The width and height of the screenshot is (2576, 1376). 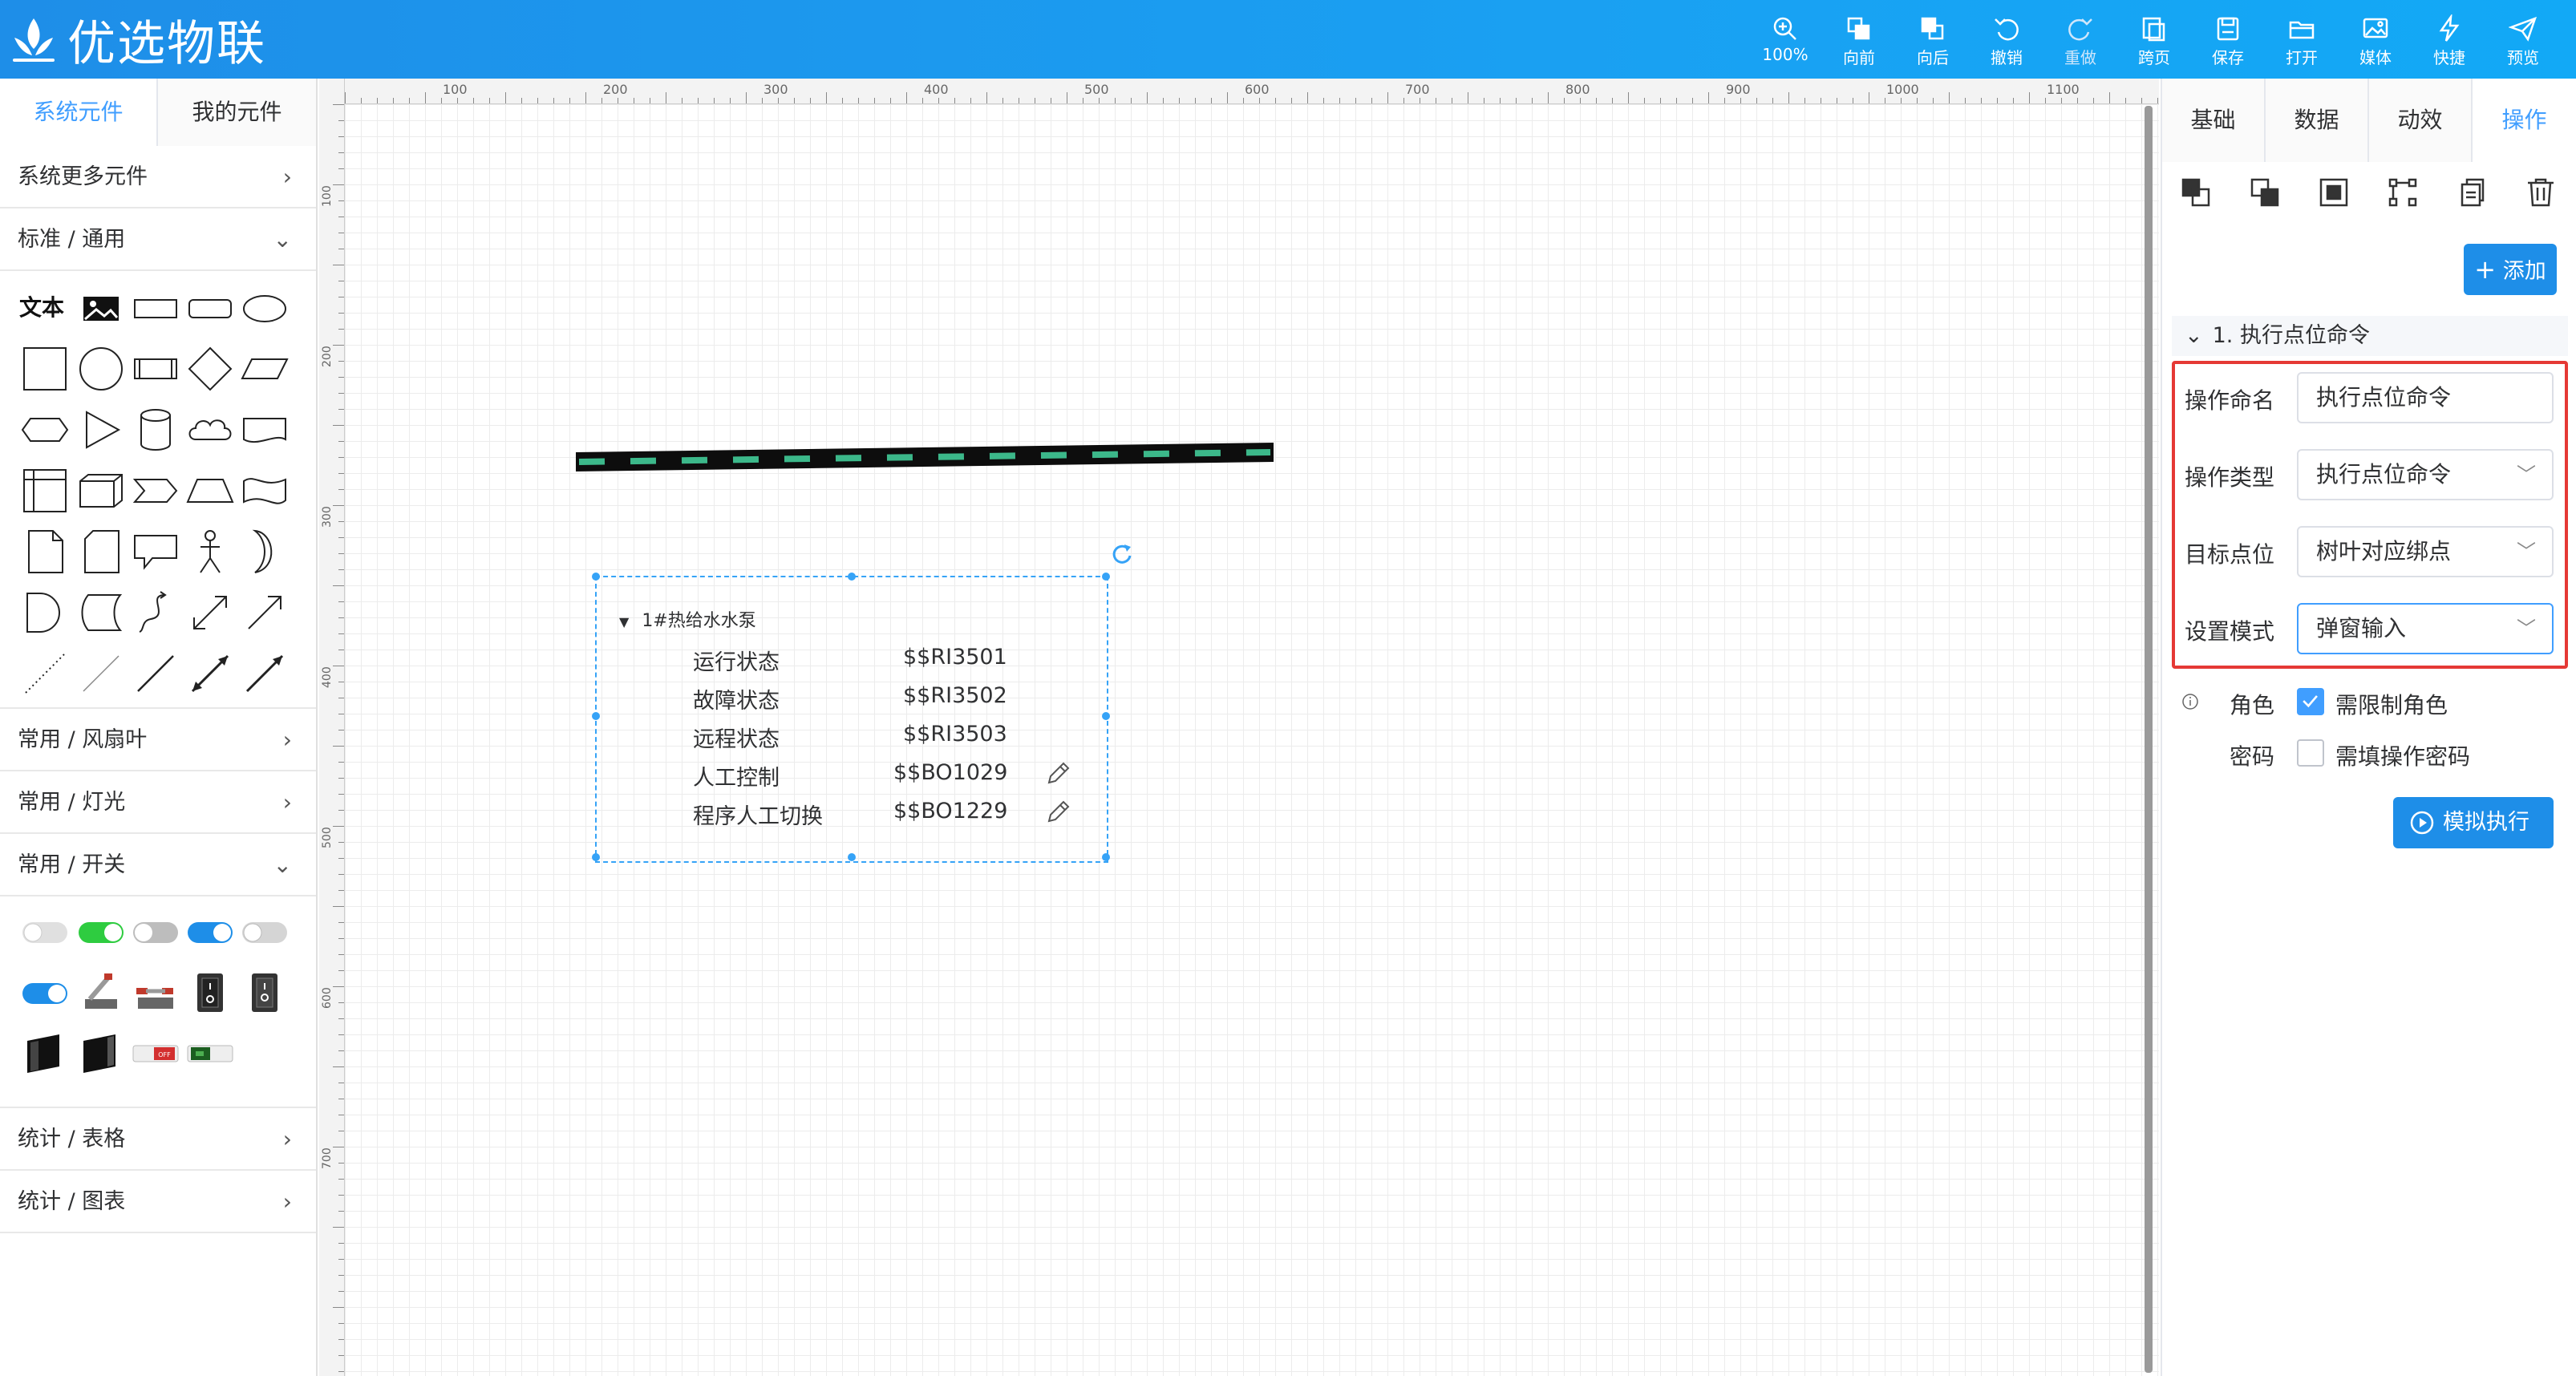 I want to click on square-shape-icon, so click(x=45, y=369).